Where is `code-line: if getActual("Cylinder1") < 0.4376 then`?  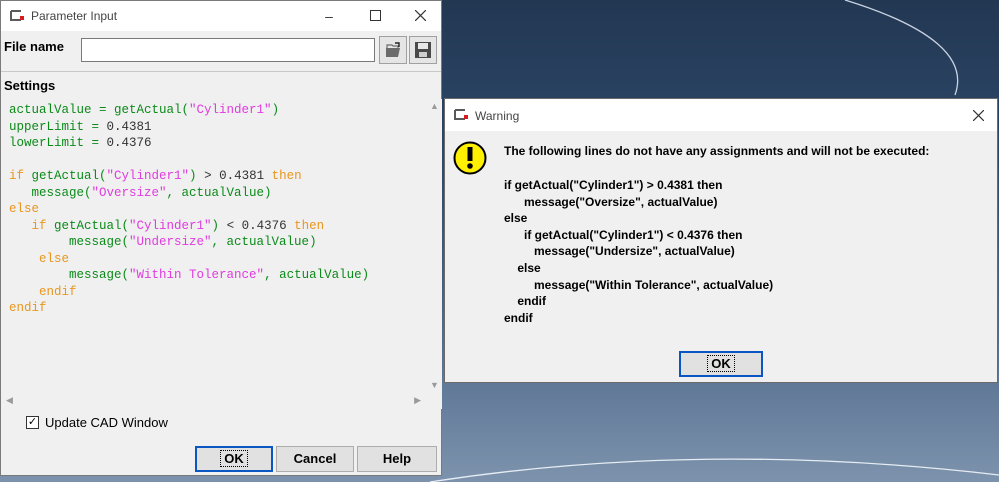
code-line: if getActual("Cylinder1") < 0.4376 then is located at coordinates (189, 226).